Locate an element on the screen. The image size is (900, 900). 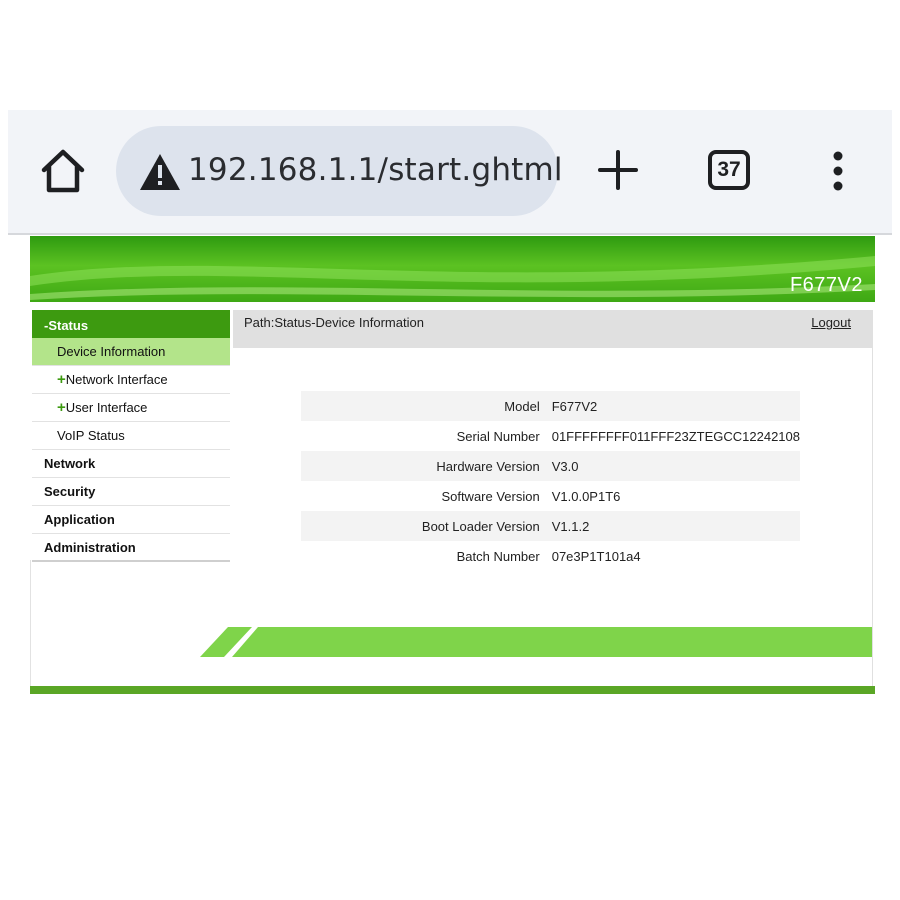
new-tab-plus-icon is located at coordinates (618, 170).